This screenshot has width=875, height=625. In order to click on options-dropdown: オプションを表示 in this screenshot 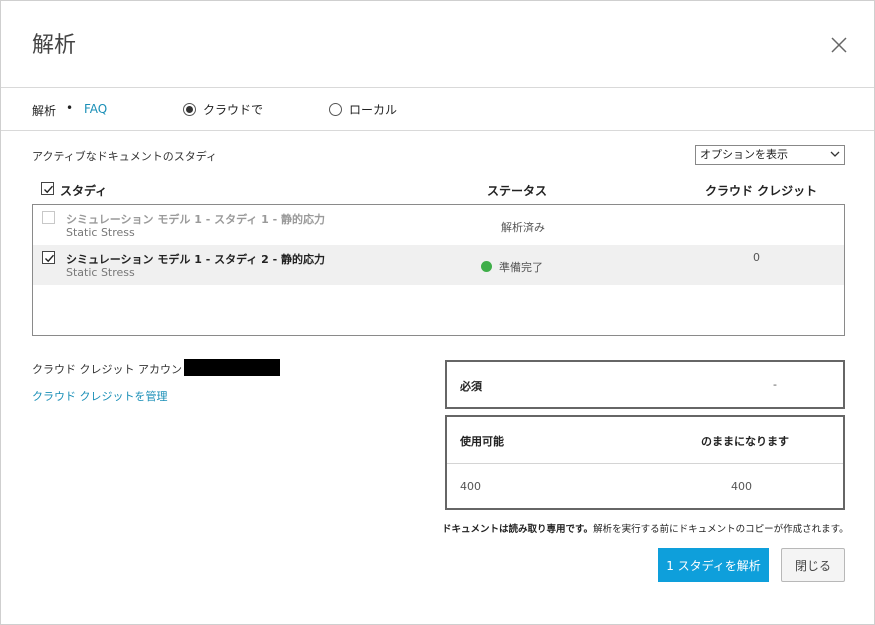, I will do `click(770, 155)`.